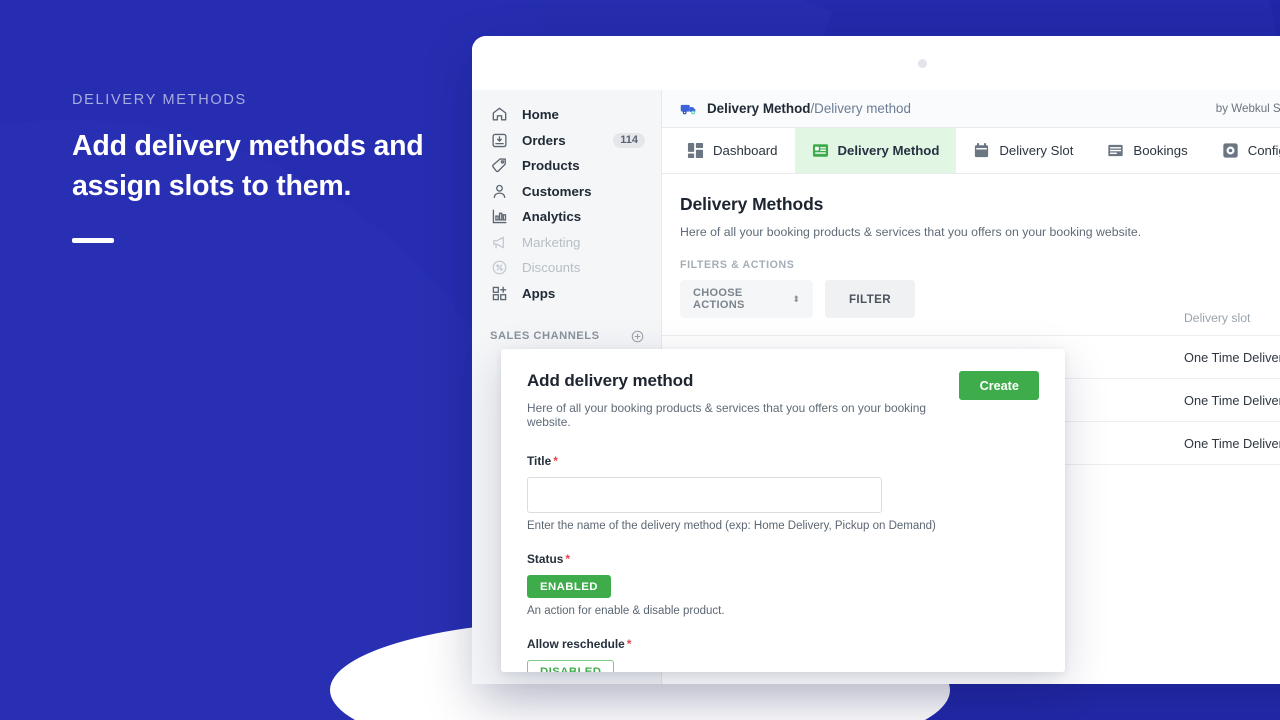  Describe the element at coordinates (545, 559) in the screenshot. I see `status-label-text: Status` at that location.